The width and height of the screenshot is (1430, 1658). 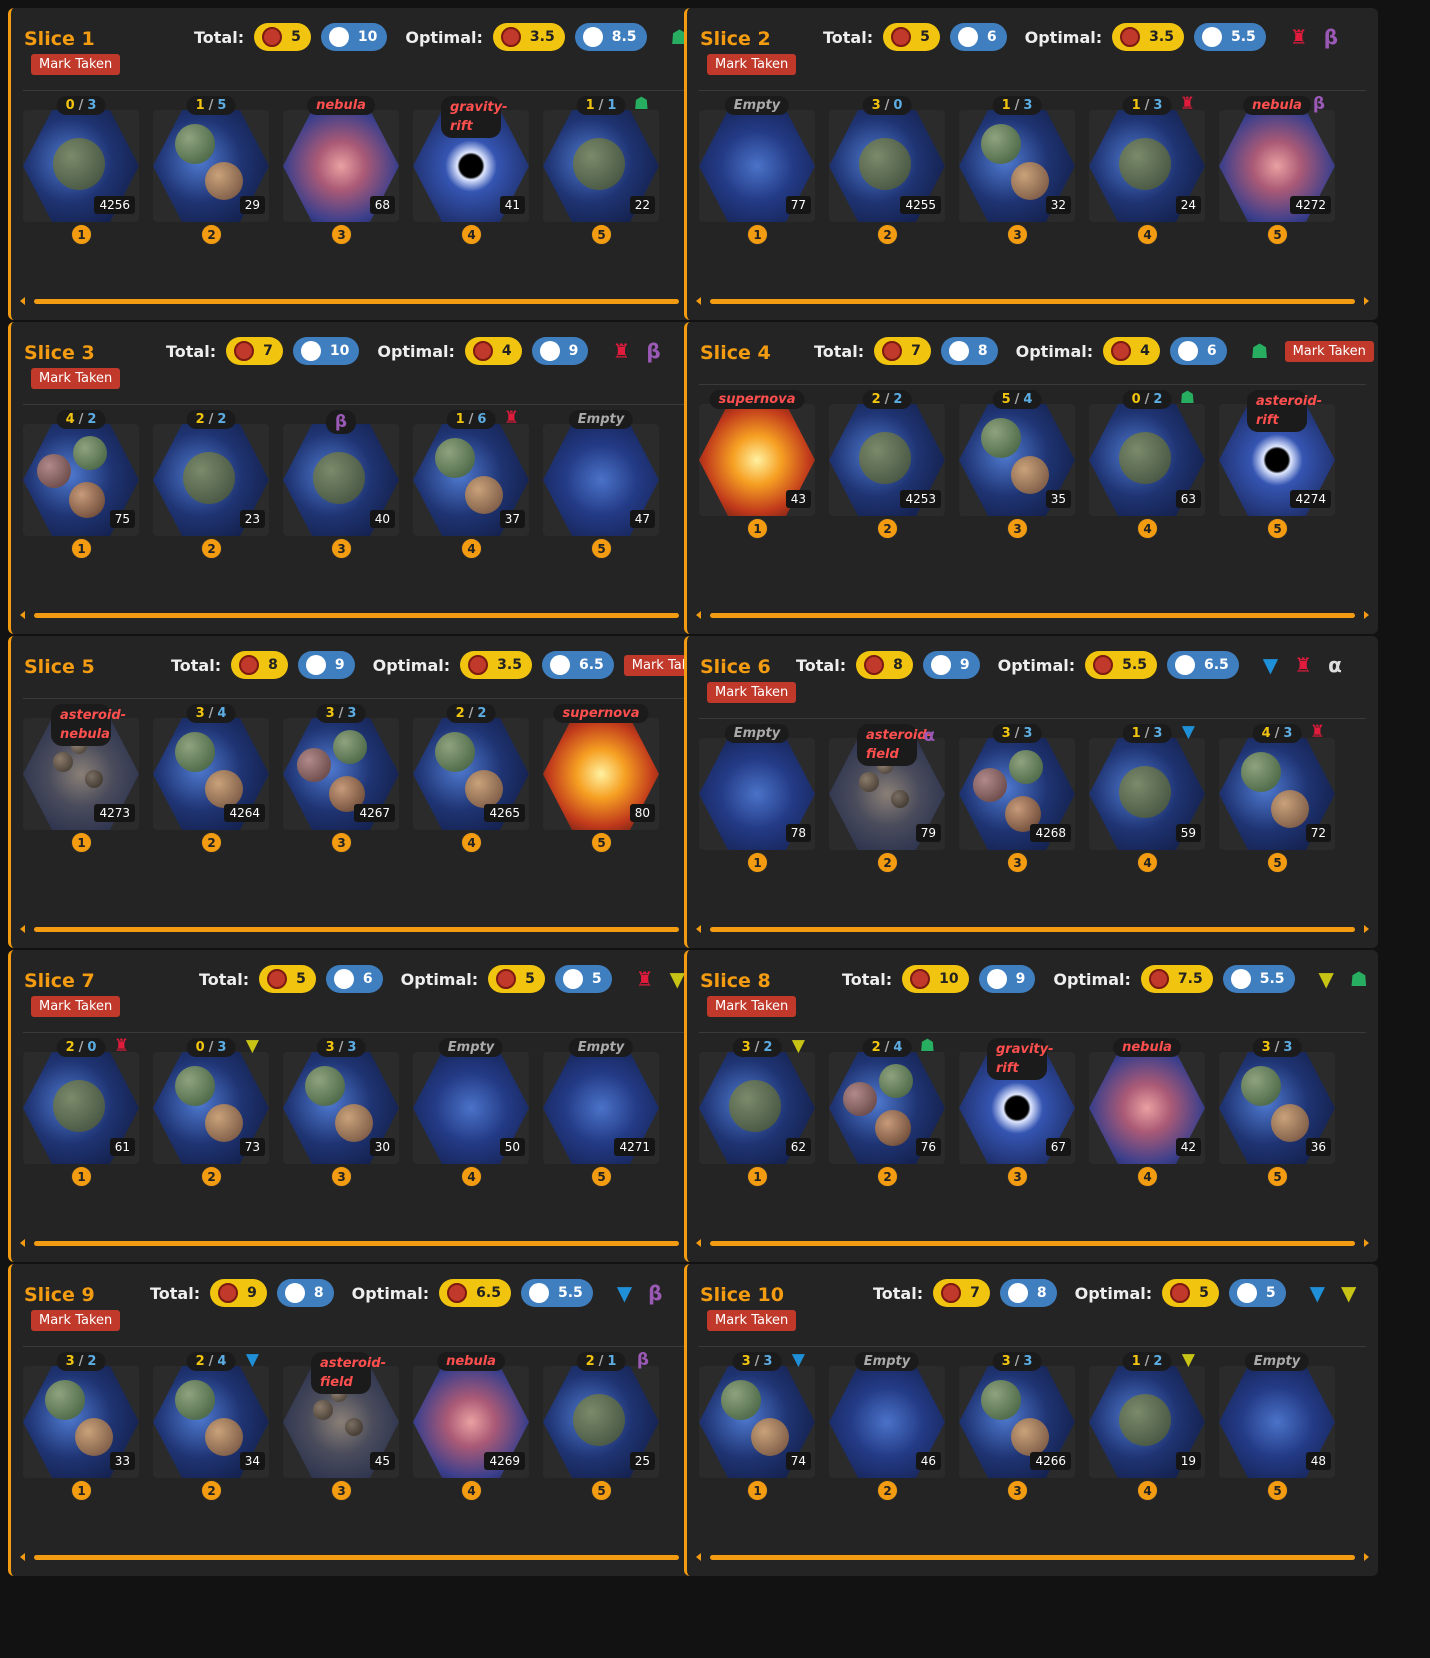 I want to click on system-tile: gravity-rift 41 4, so click(x=471, y=170).